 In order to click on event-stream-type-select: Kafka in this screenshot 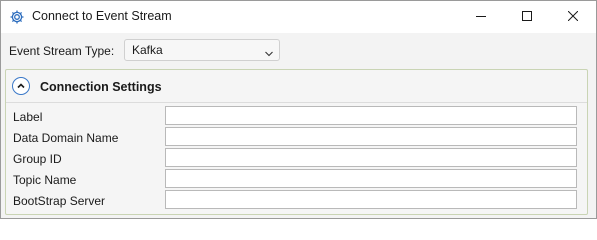, I will do `click(202, 50)`.